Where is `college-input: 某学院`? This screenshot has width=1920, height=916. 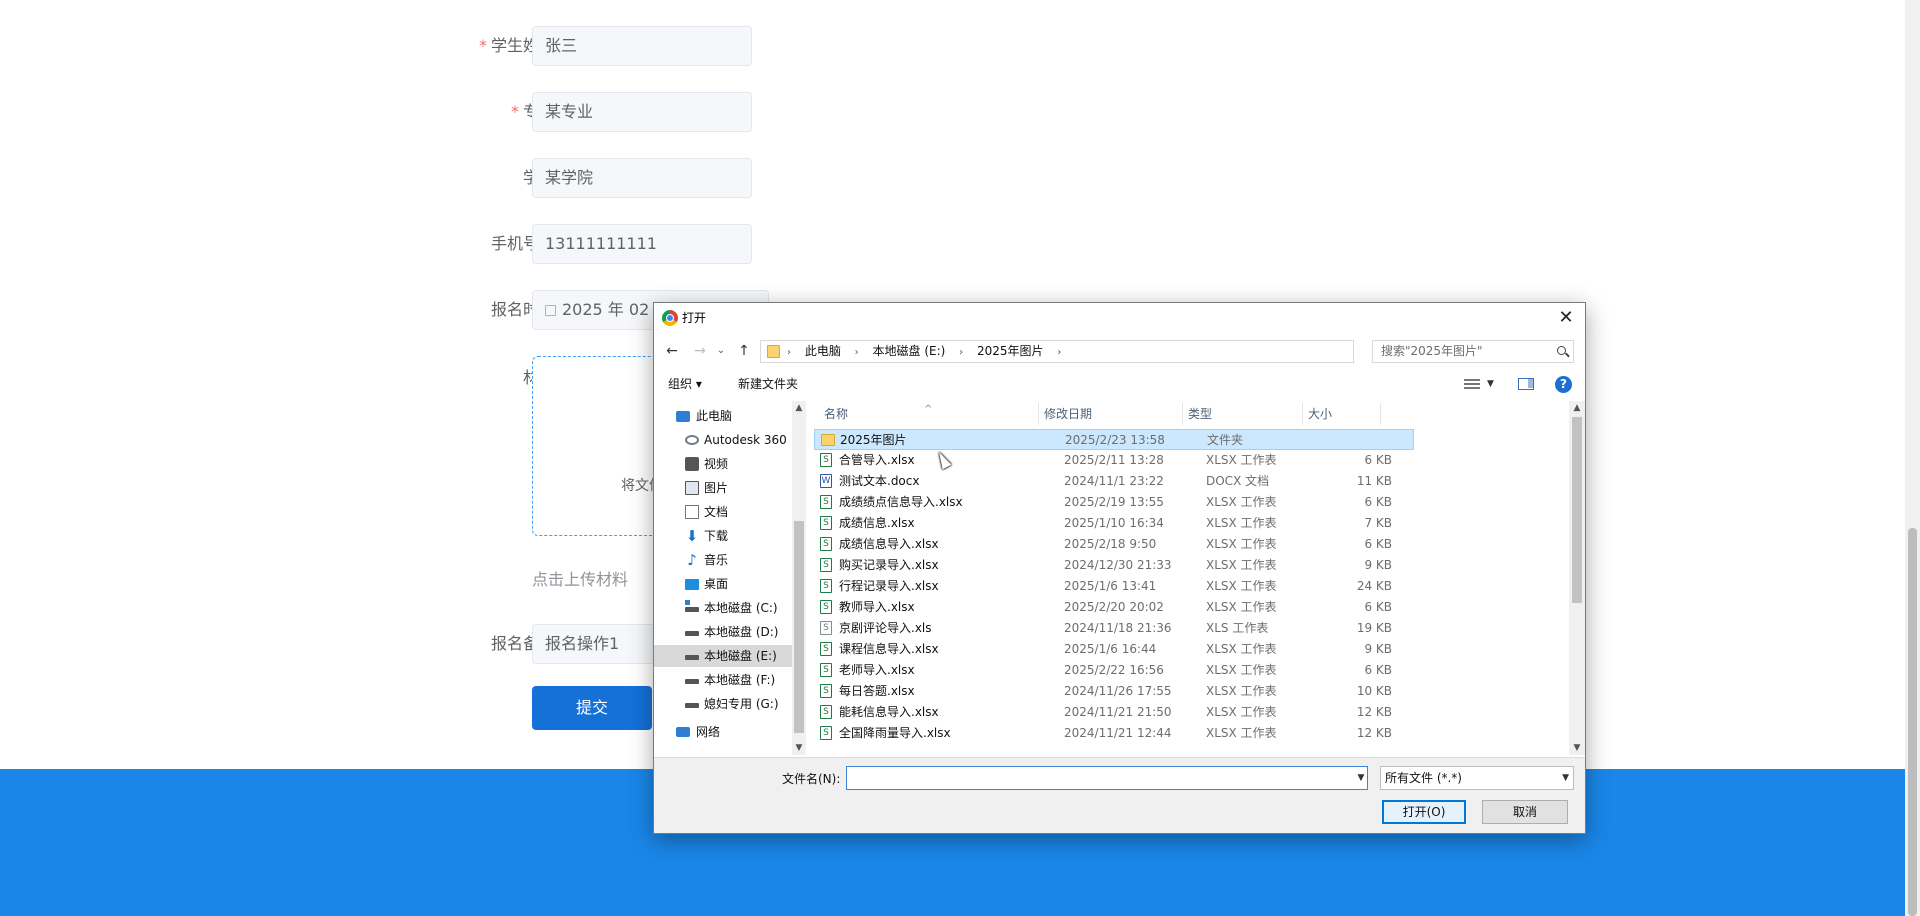 college-input: 某学院 is located at coordinates (642, 178).